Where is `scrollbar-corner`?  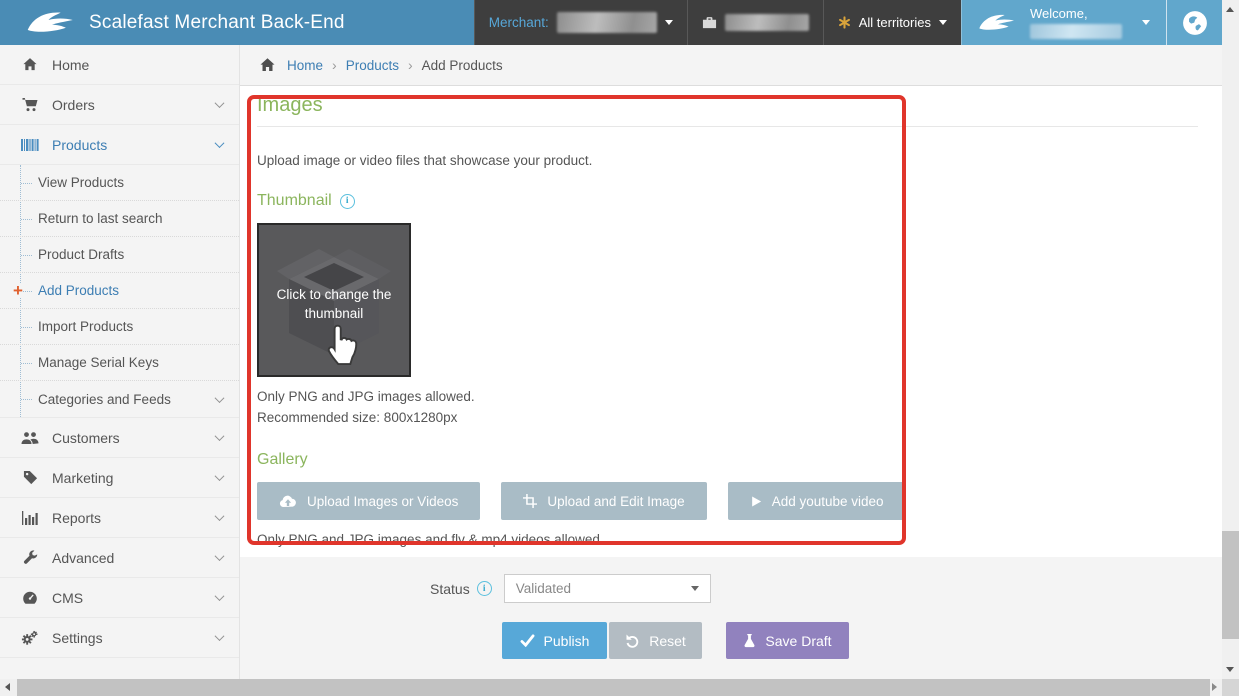 scrollbar-corner is located at coordinates (1230, 687).